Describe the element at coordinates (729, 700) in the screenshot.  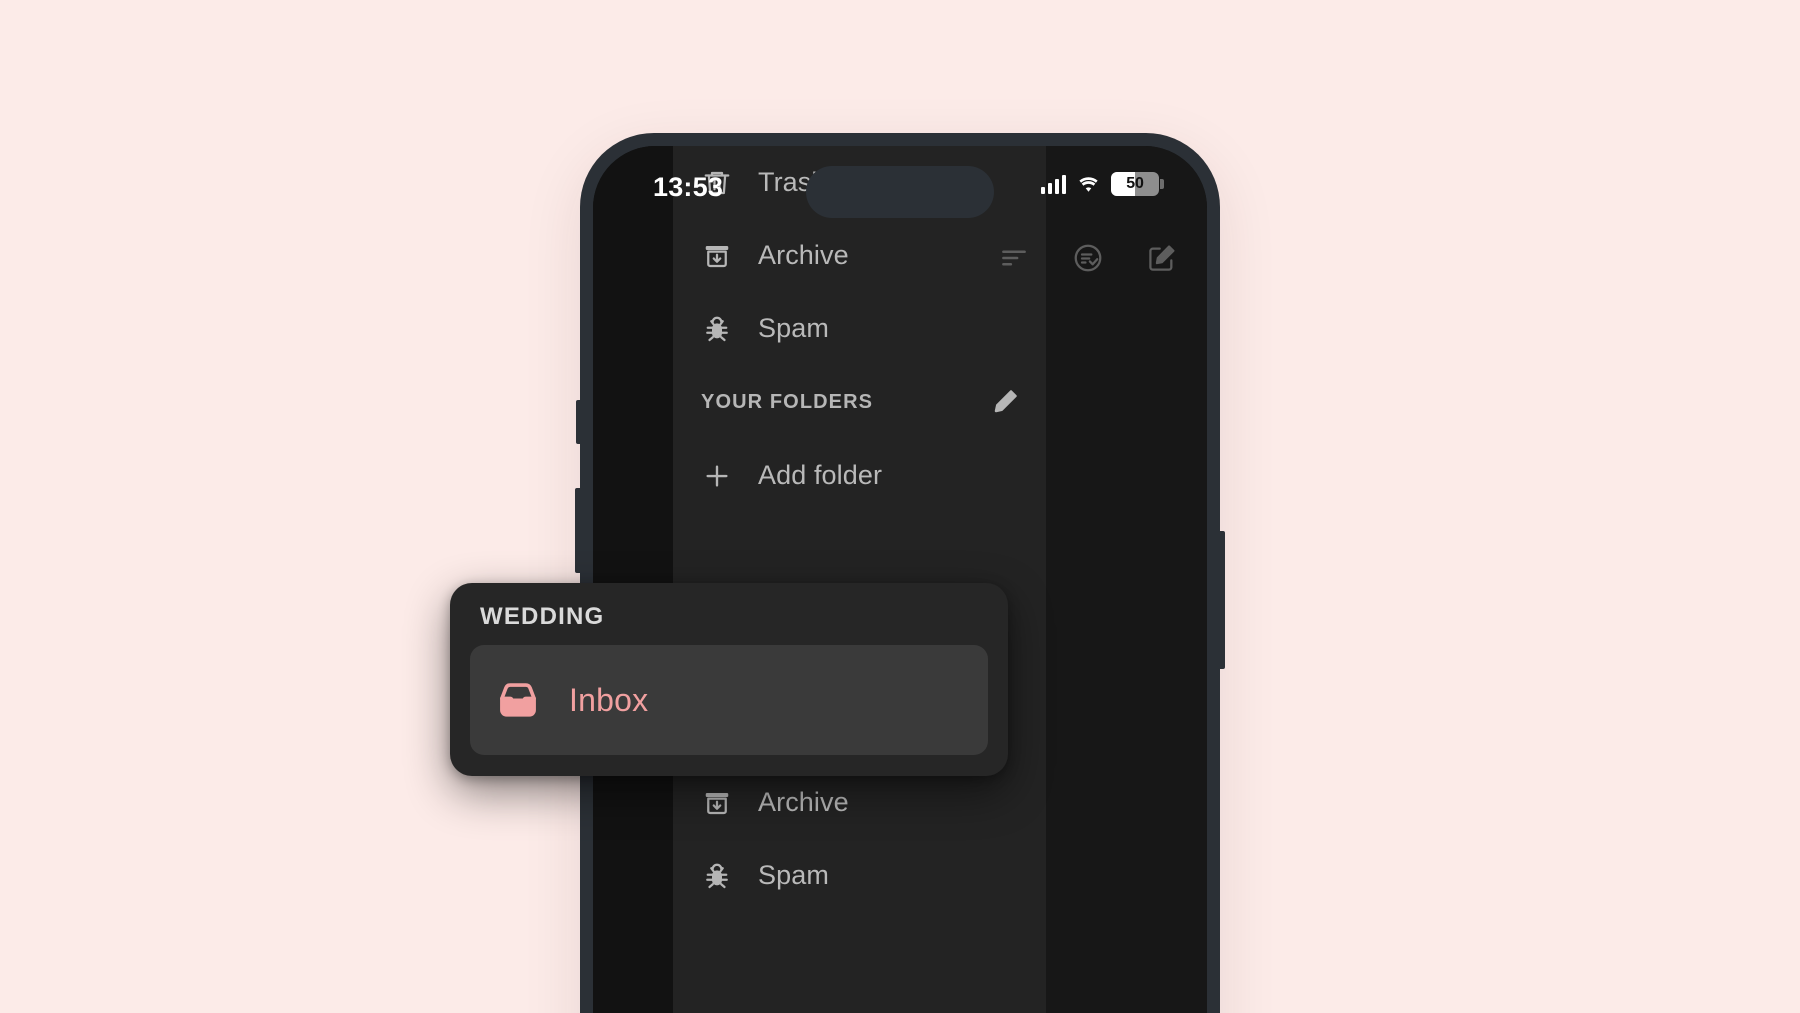
I see `overlay-item-inbox: Inbox` at that location.